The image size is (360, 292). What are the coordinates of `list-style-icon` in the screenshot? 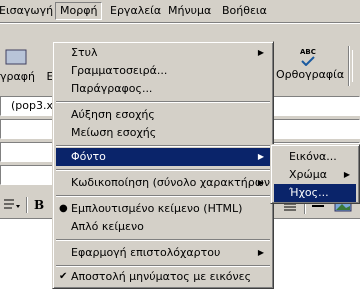 It's located at (12, 205).